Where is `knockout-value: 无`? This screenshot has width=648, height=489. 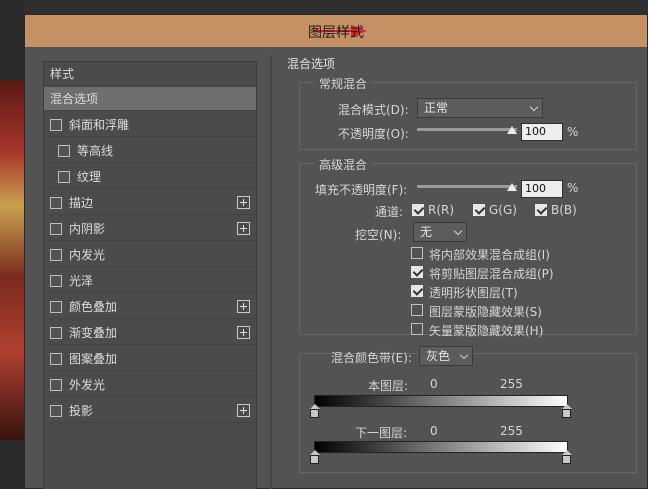
knockout-value: 无 is located at coordinates (426, 232).